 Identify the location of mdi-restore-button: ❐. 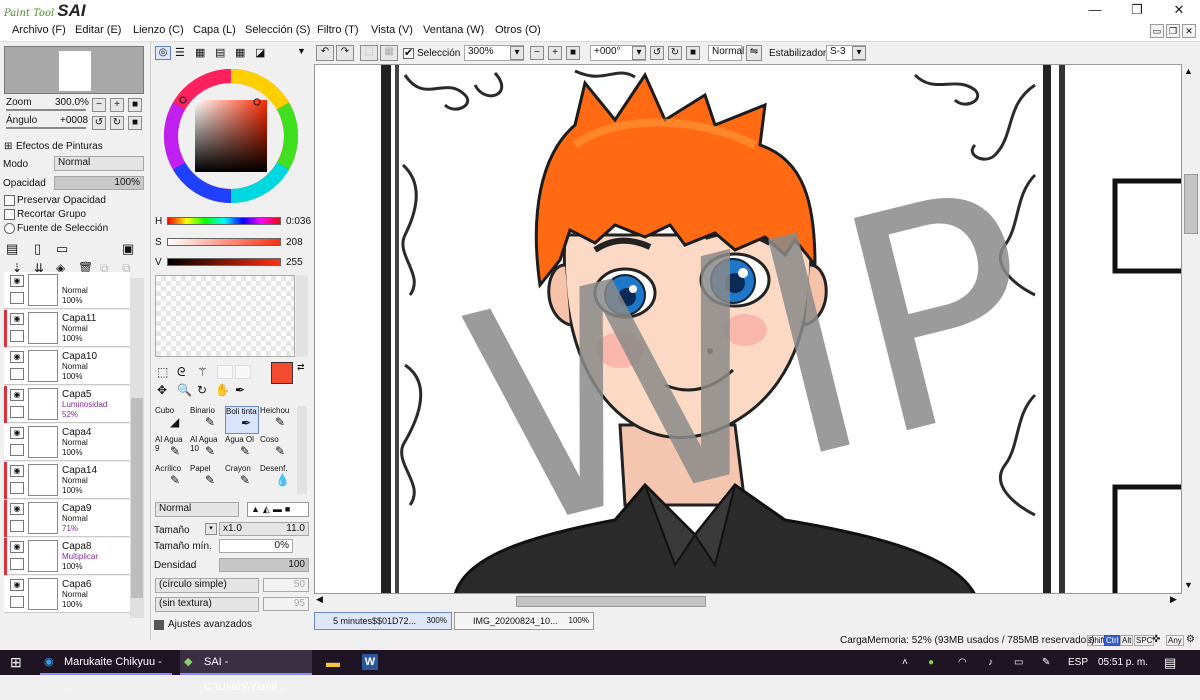
(1173, 31).